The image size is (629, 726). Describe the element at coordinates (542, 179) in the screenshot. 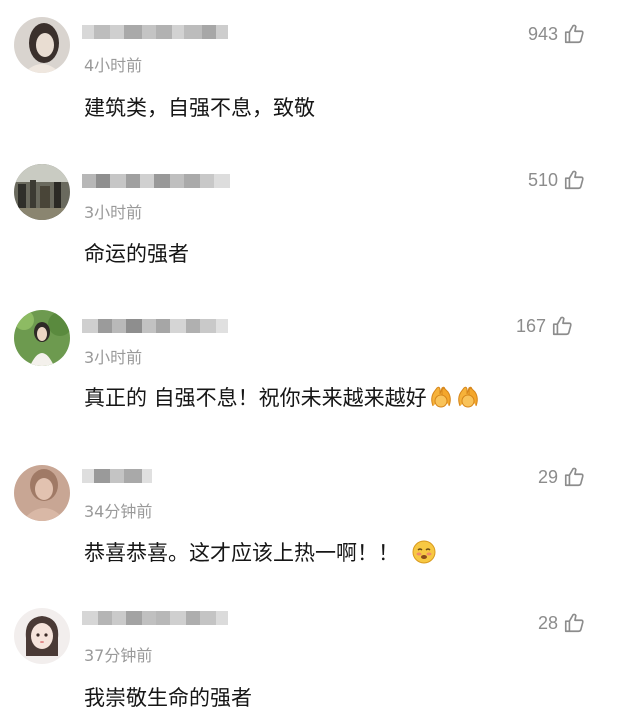

I see `like-count: 510` at that location.